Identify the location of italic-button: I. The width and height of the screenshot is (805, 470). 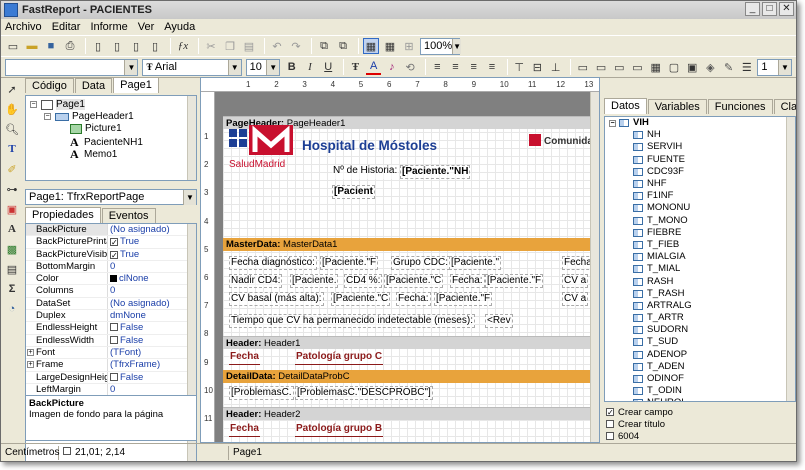
(309, 67).